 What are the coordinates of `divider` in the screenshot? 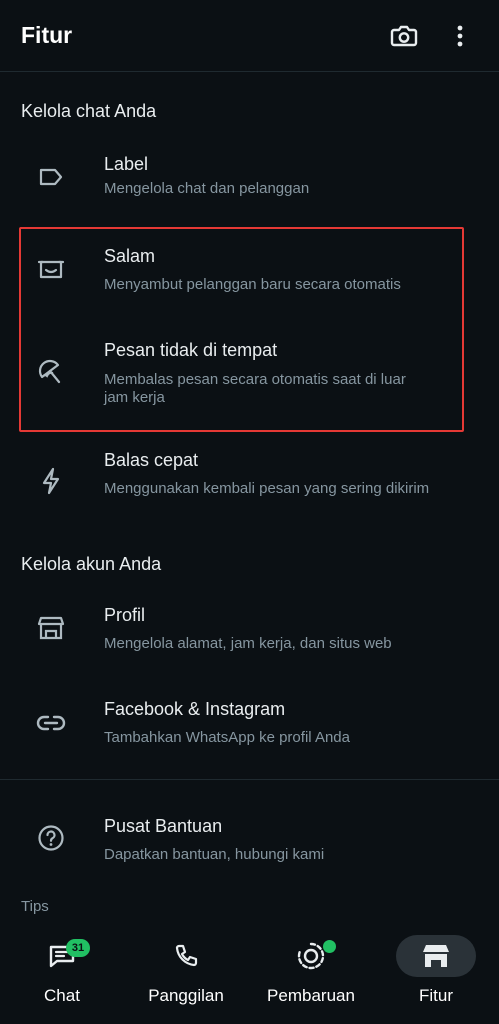 It's located at (249, 779).